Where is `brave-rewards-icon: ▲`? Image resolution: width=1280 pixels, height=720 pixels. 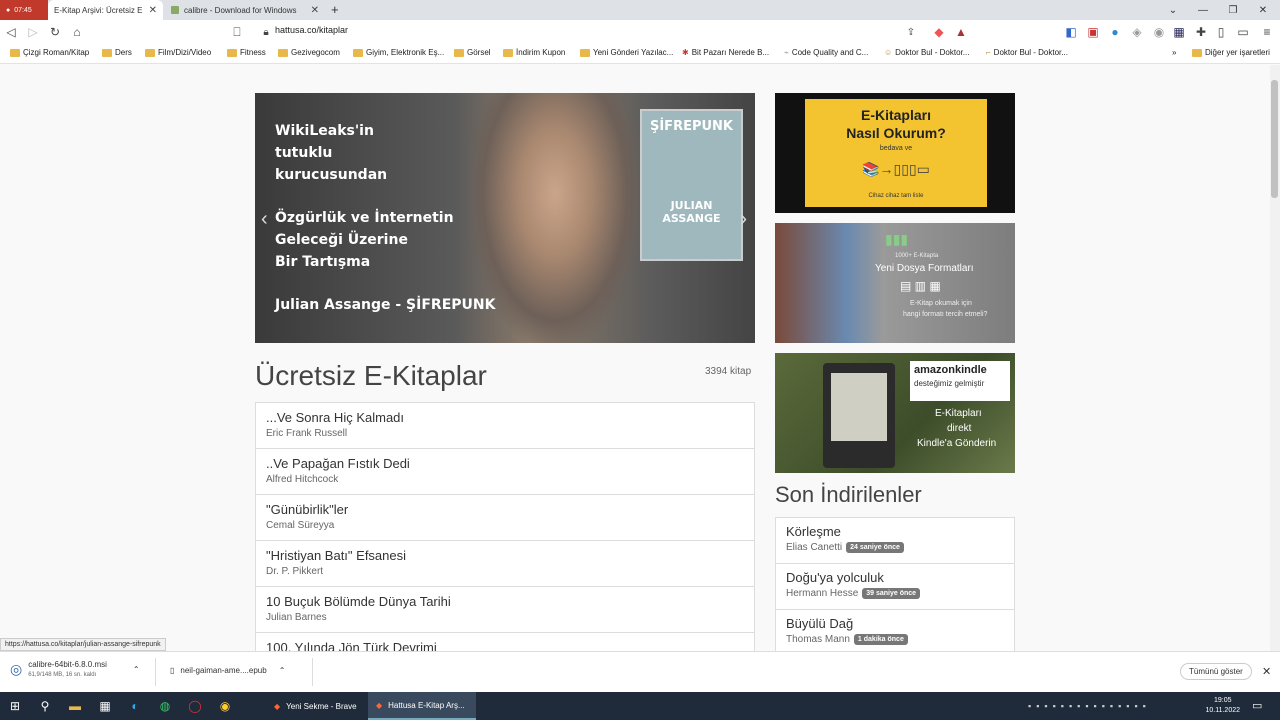 brave-rewards-icon: ▲ is located at coordinates (961, 32).